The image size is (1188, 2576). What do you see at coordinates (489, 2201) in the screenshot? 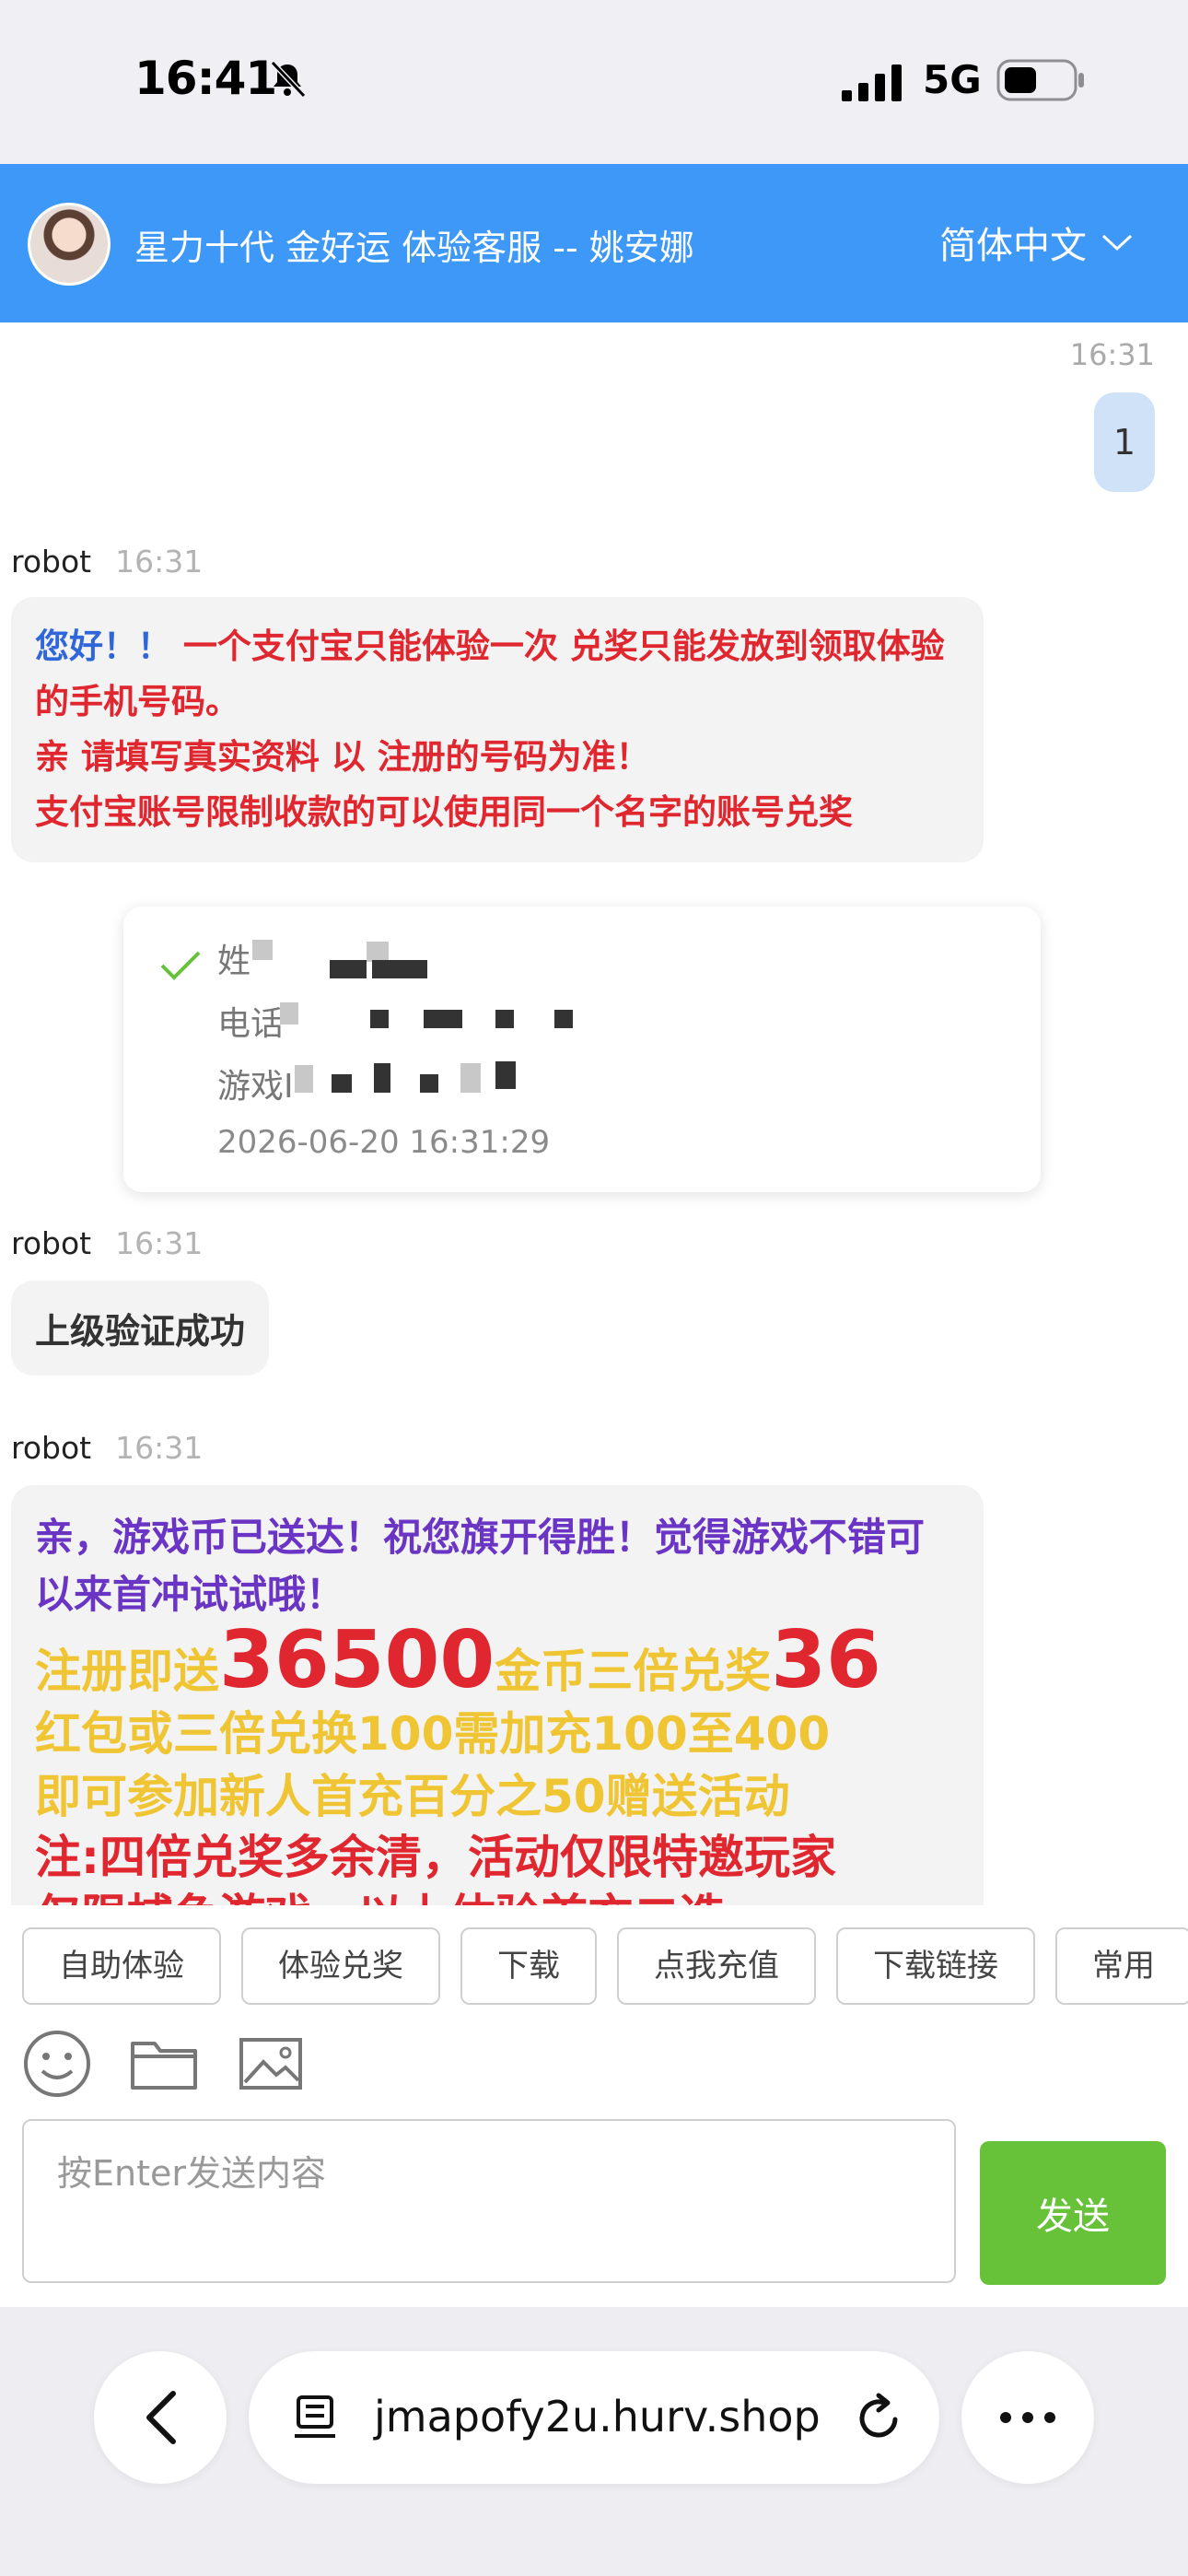
I see `message-input` at bounding box center [489, 2201].